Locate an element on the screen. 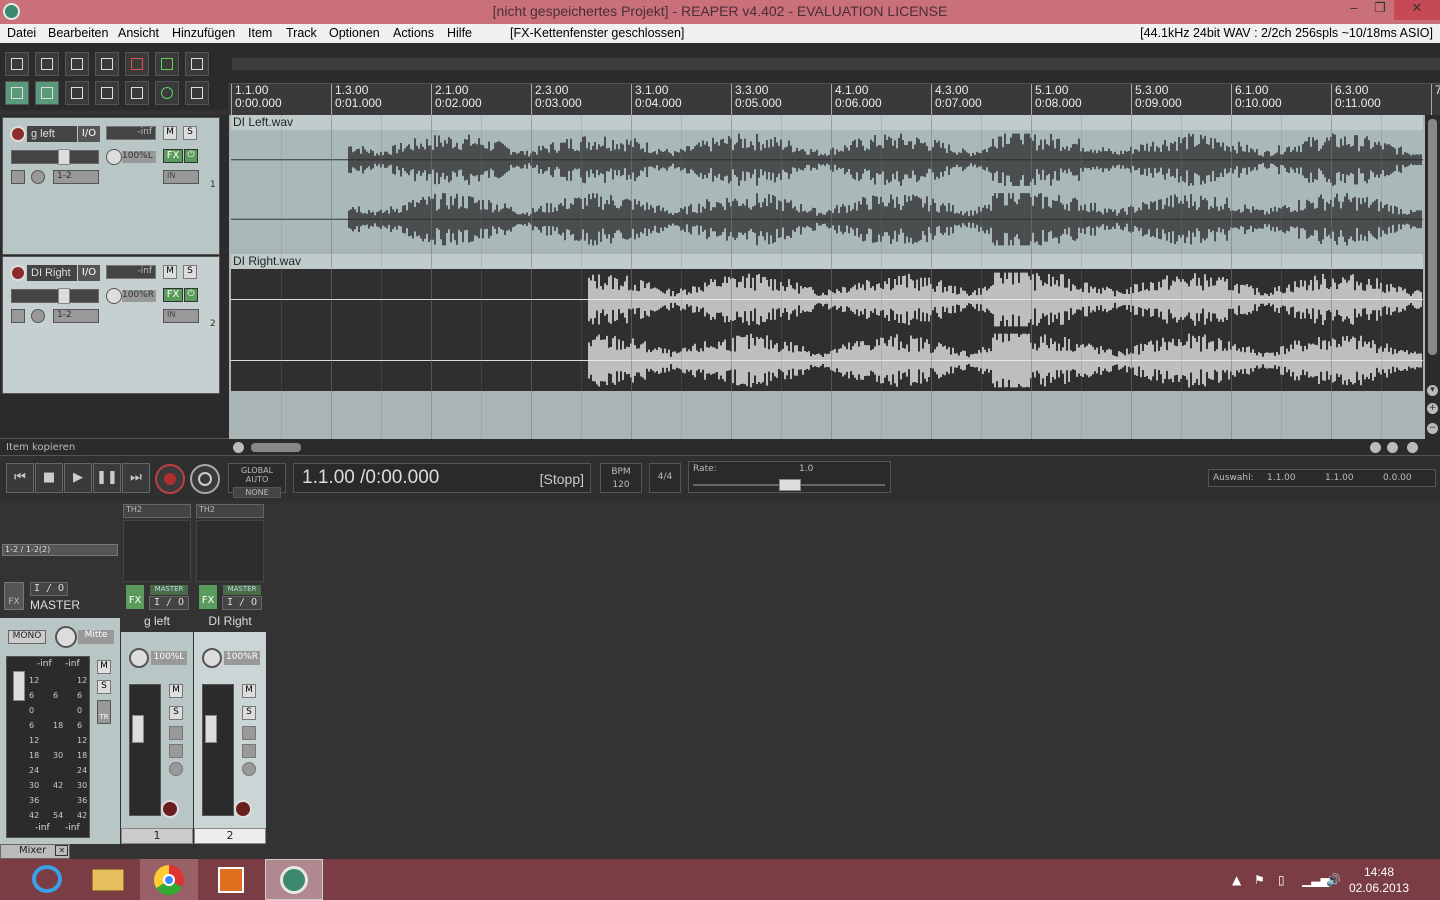 The image size is (1440, 900). new-project-button is located at coordinates (17, 64).